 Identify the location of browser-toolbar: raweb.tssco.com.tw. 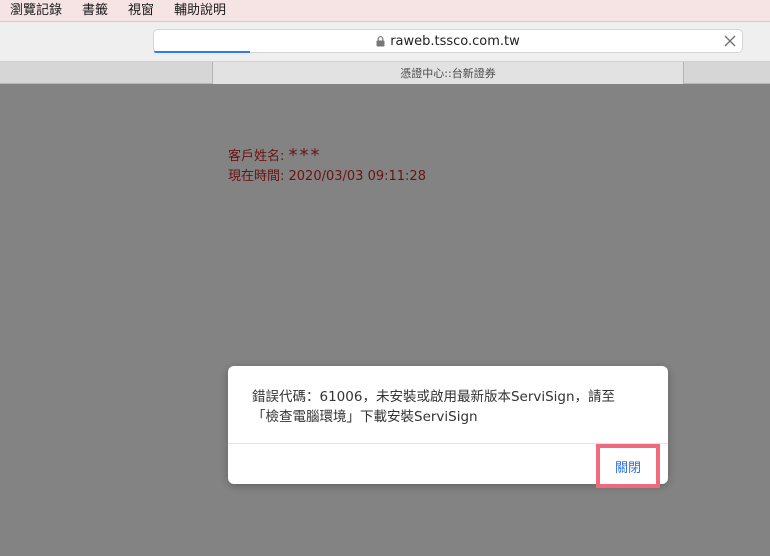
(385, 42).